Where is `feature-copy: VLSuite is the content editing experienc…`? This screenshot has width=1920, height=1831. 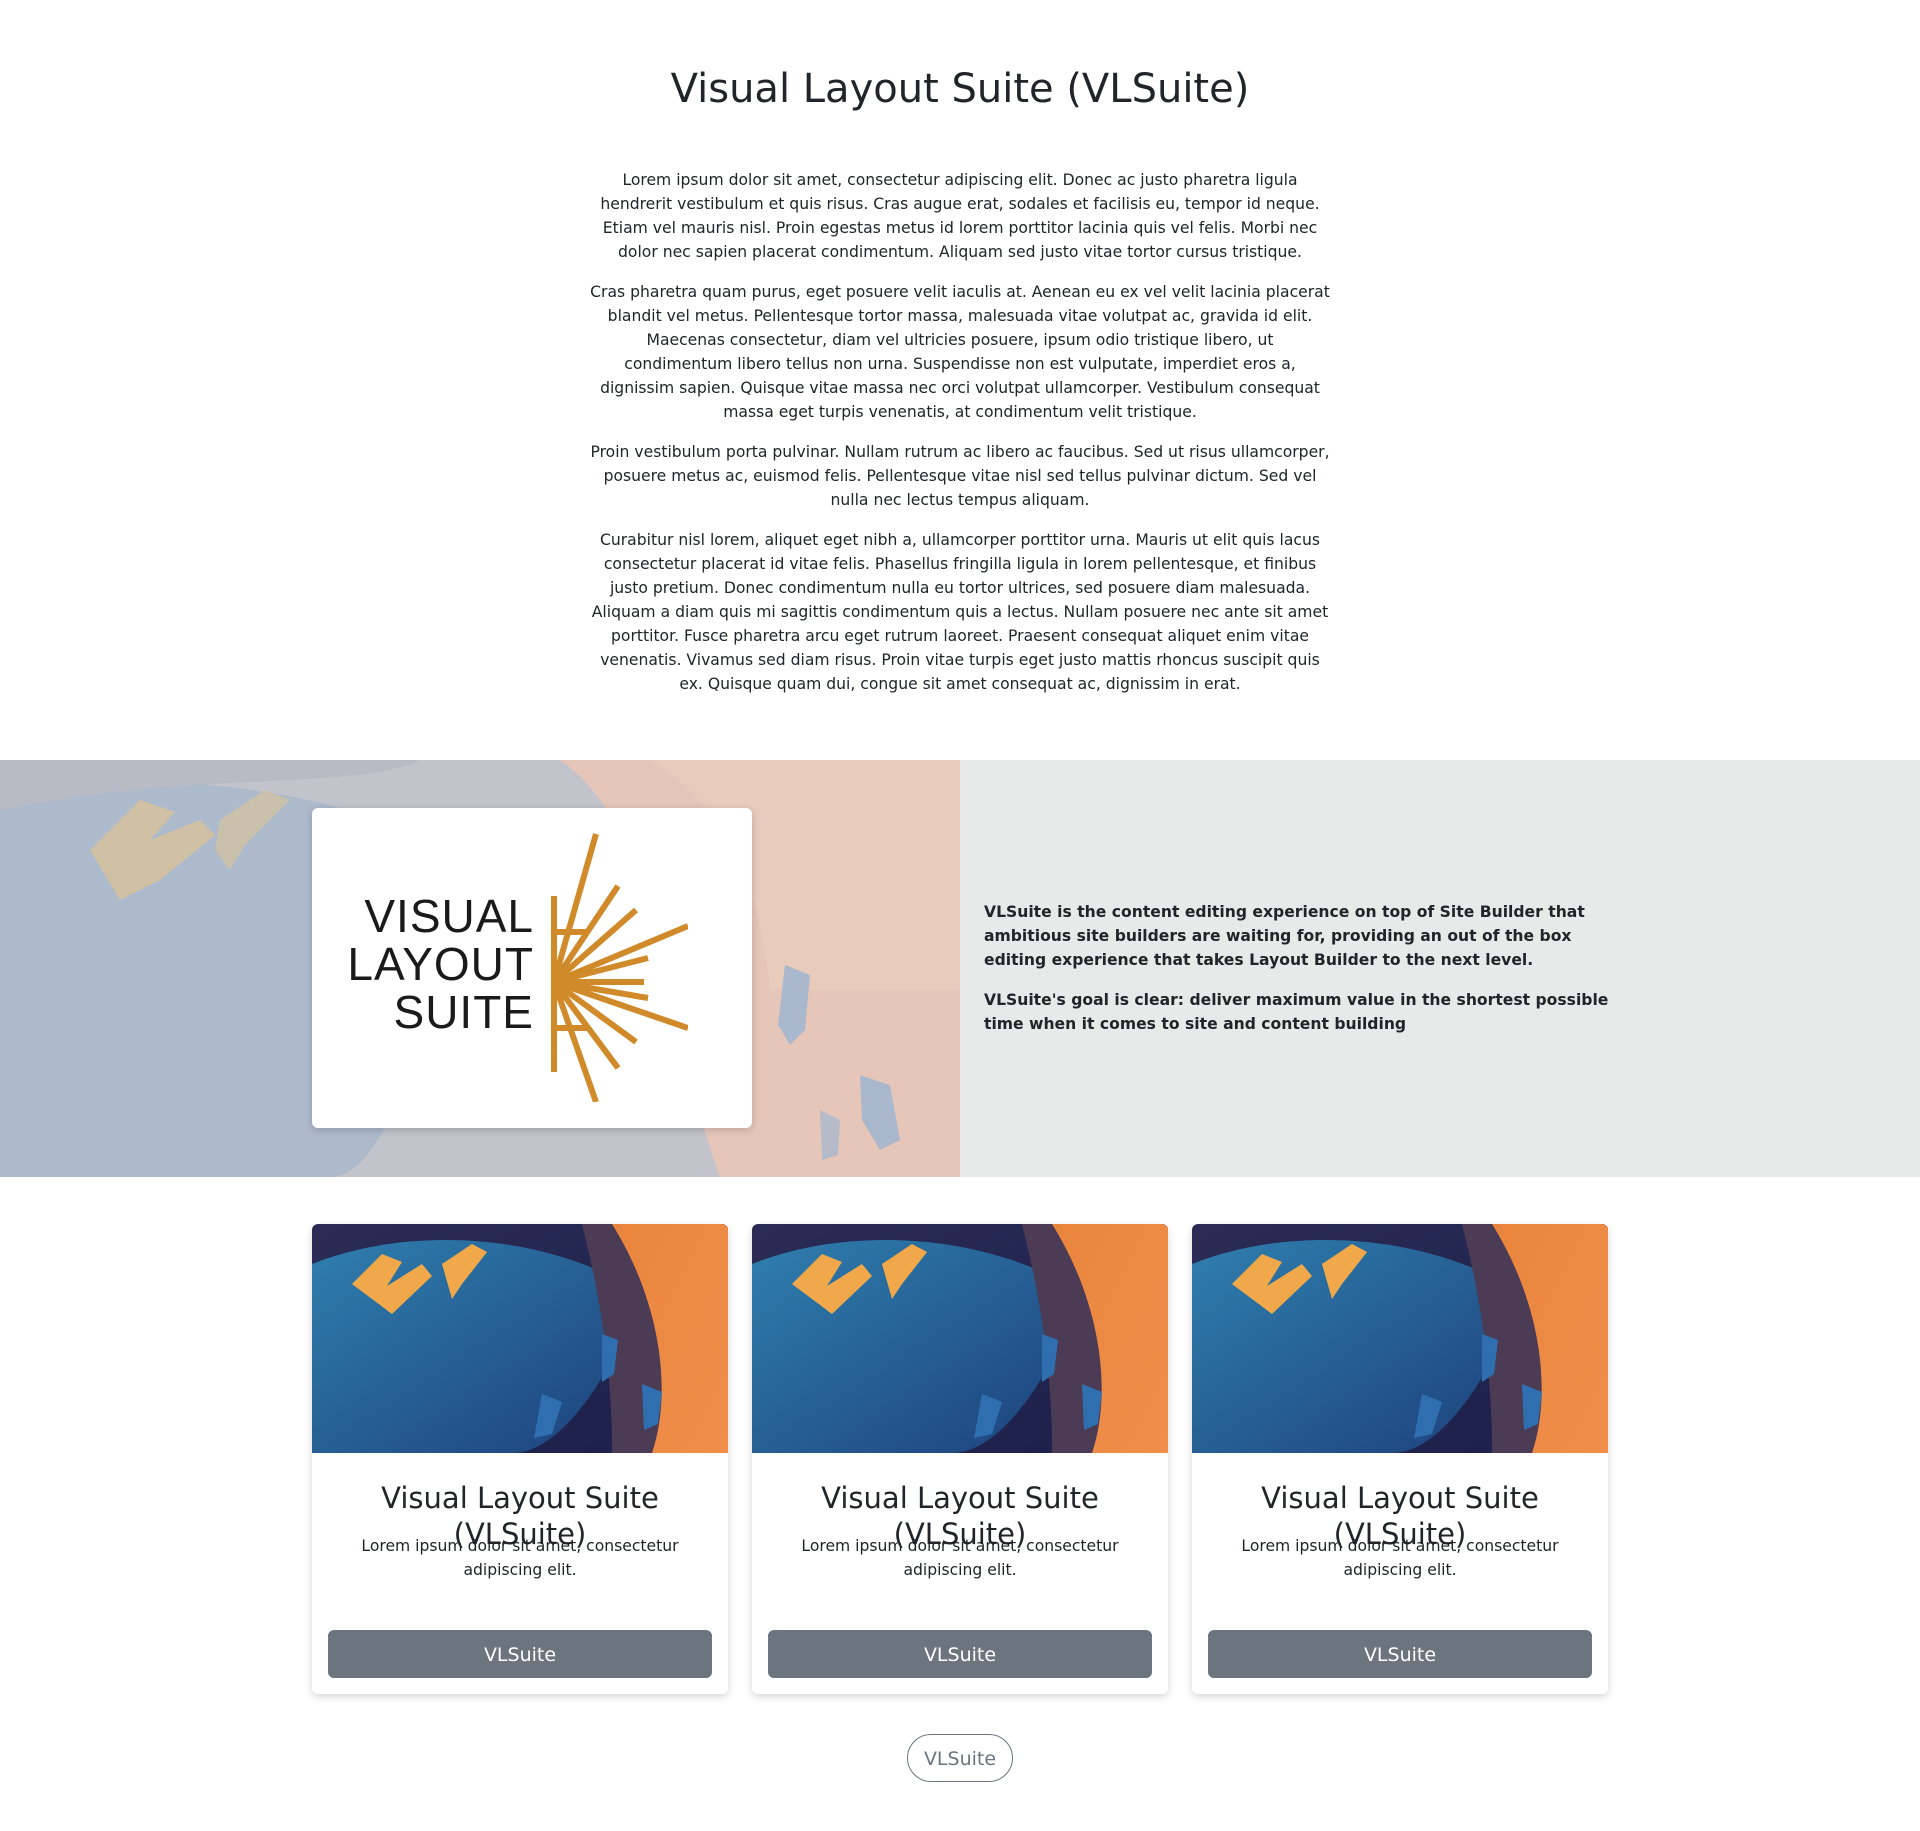 feature-copy: VLSuite is the content editing experienc… is located at coordinates (1304, 976).